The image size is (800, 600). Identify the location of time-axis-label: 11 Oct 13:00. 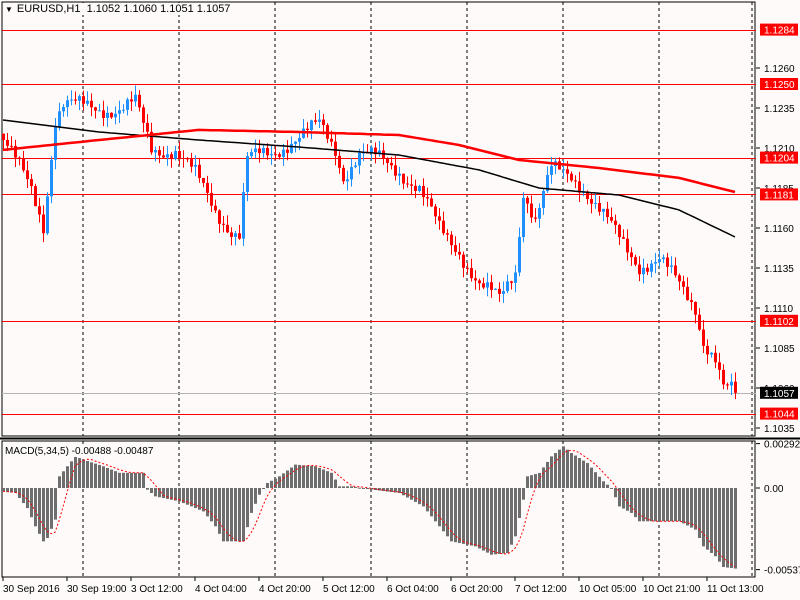
(735, 589).